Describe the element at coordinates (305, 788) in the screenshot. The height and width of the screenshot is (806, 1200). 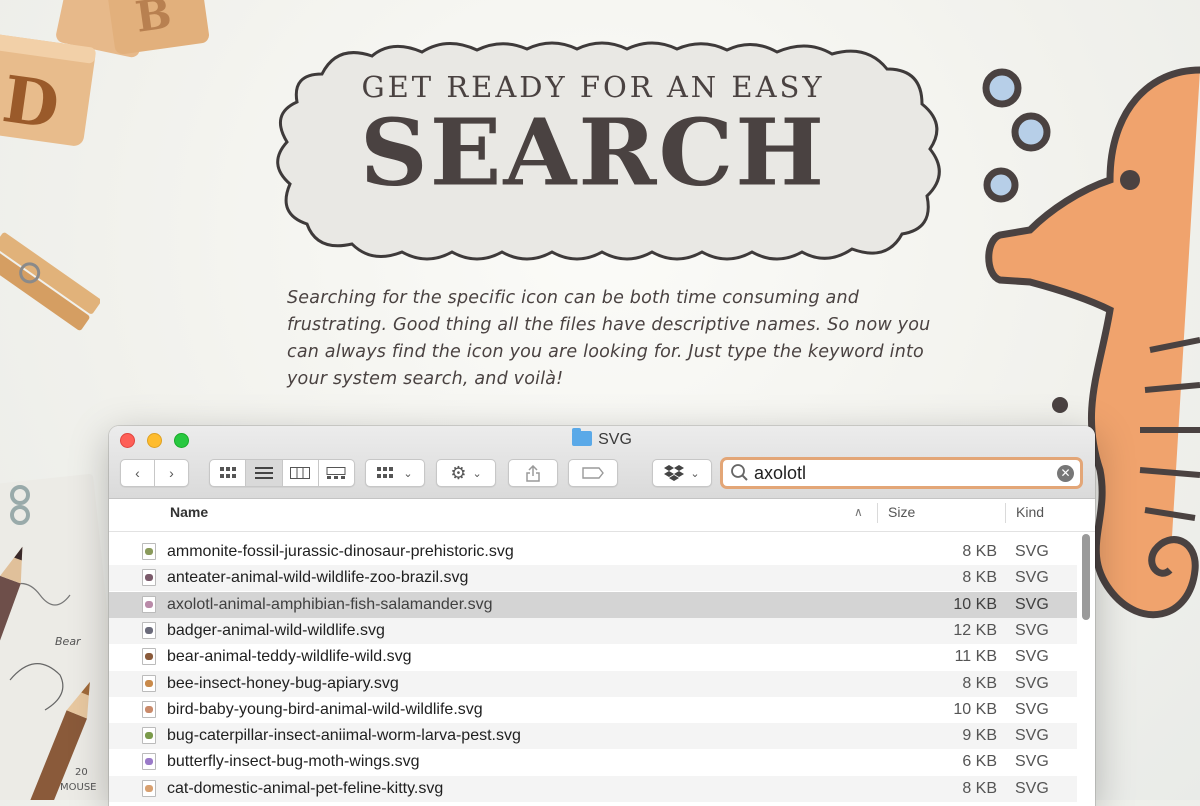
I see `file-name: cat-domestic-animal-pet-feline-kitty.svg` at that location.